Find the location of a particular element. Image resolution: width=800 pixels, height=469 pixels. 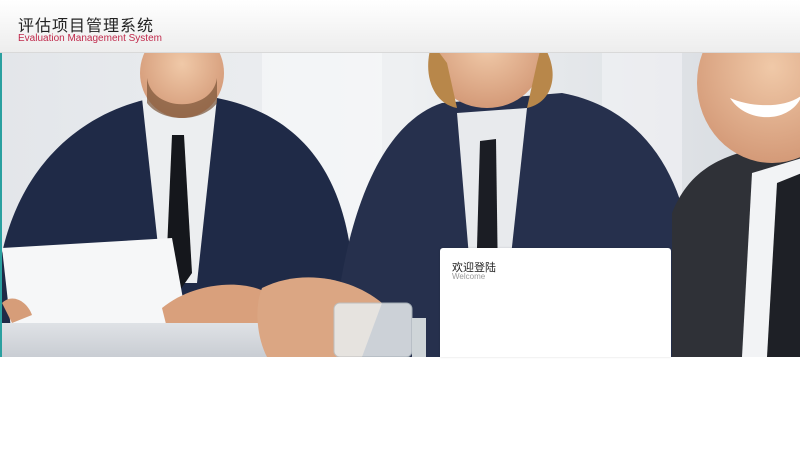

app-subtitle: Evaluation Management System is located at coordinates (90, 38).